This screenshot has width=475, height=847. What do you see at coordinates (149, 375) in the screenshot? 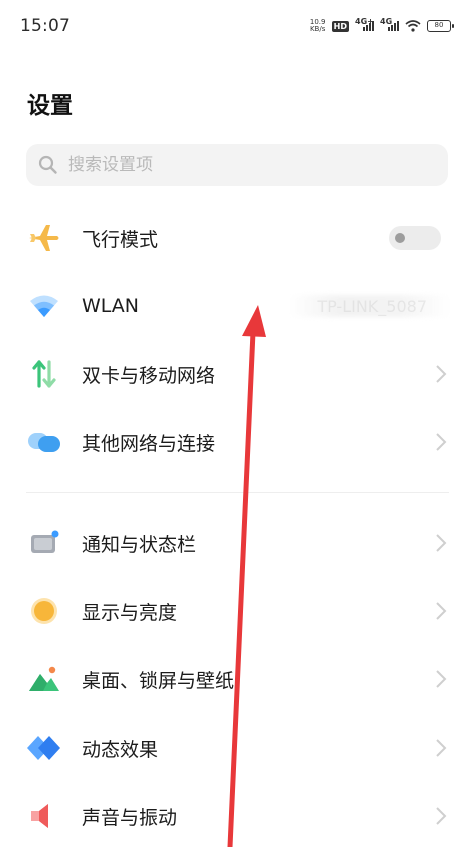
I see `settings-item-label: 双卡与移动网络` at bounding box center [149, 375].